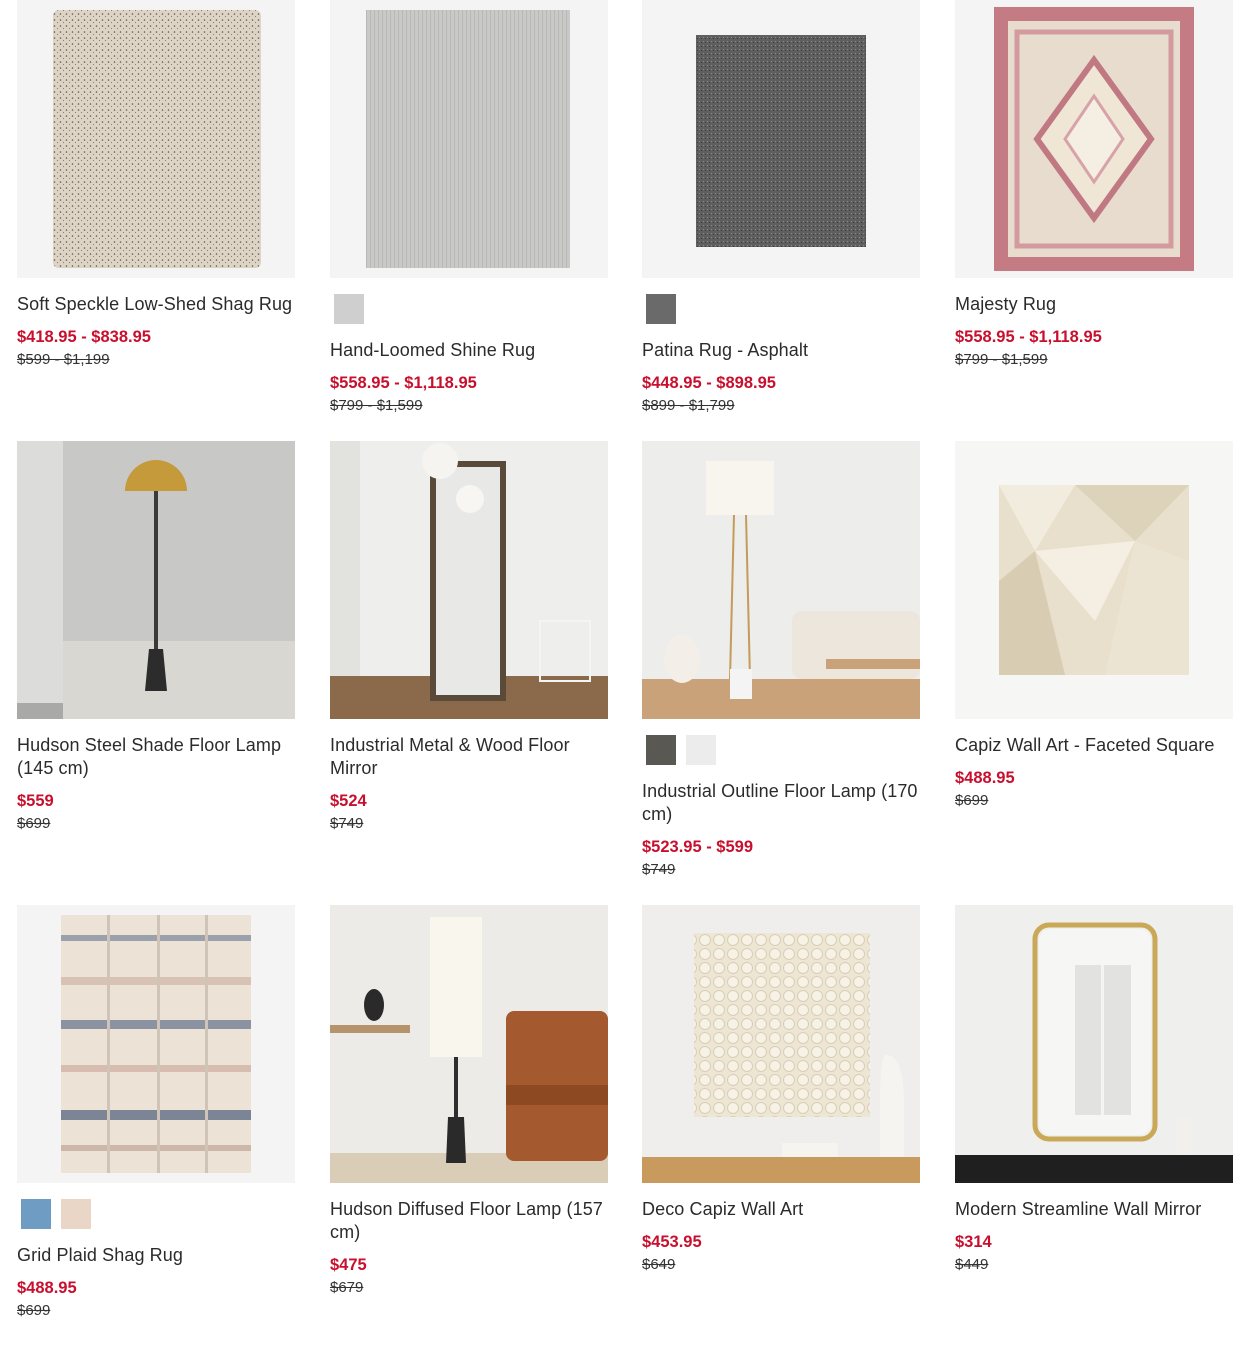 The width and height of the screenshot is (1250, 1346). I want to click on sale-price: $418.95 - $838.95, so click(84, 337).